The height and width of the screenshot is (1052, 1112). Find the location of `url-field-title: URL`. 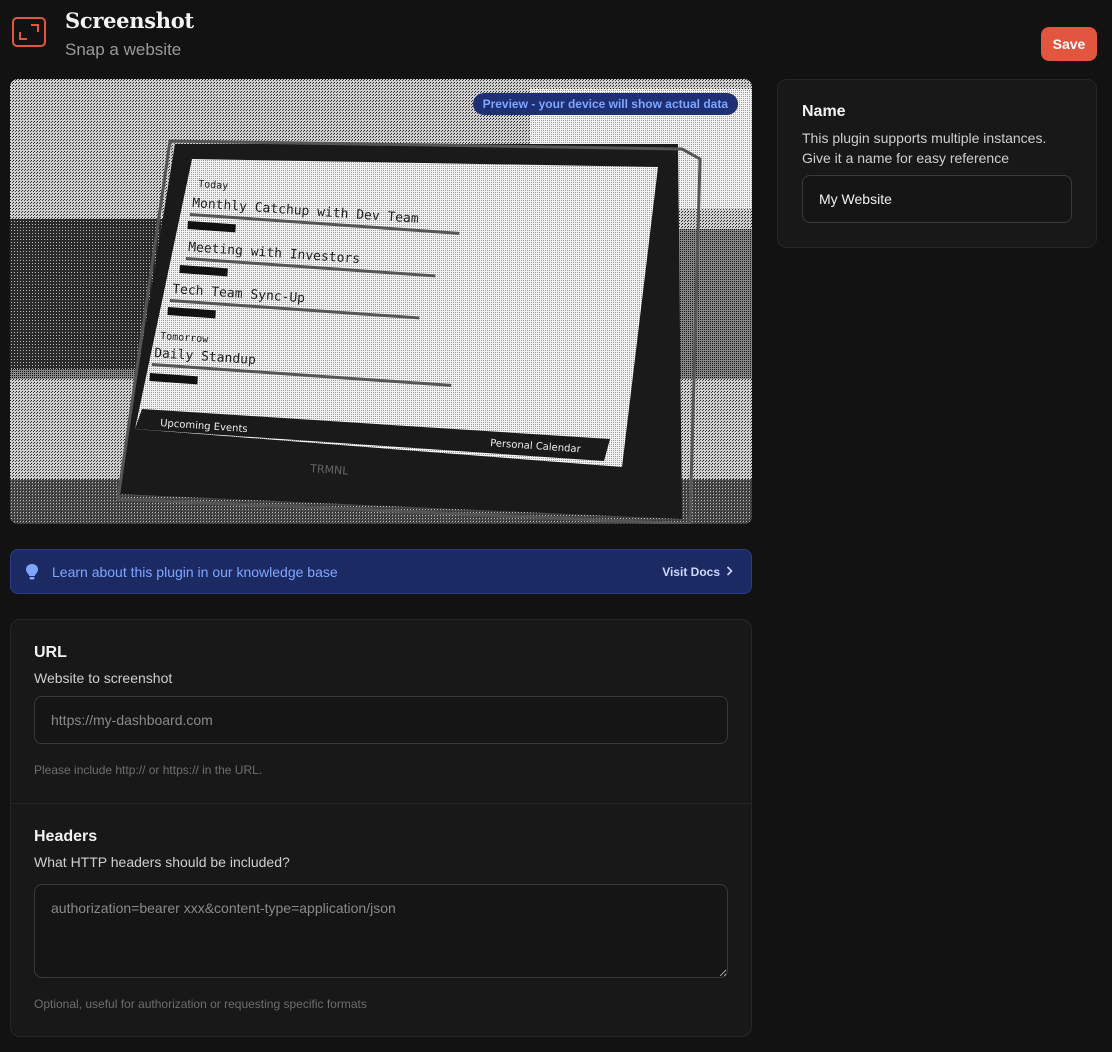

url-field-title: URL is located at coordinates (50, 652).